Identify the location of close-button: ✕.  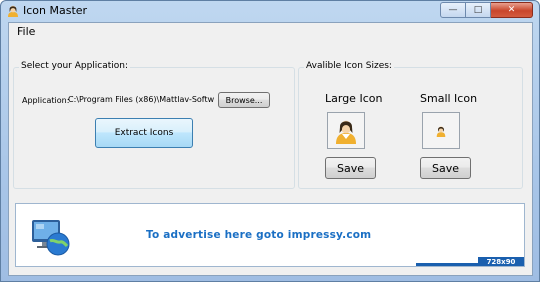
(512, 10).